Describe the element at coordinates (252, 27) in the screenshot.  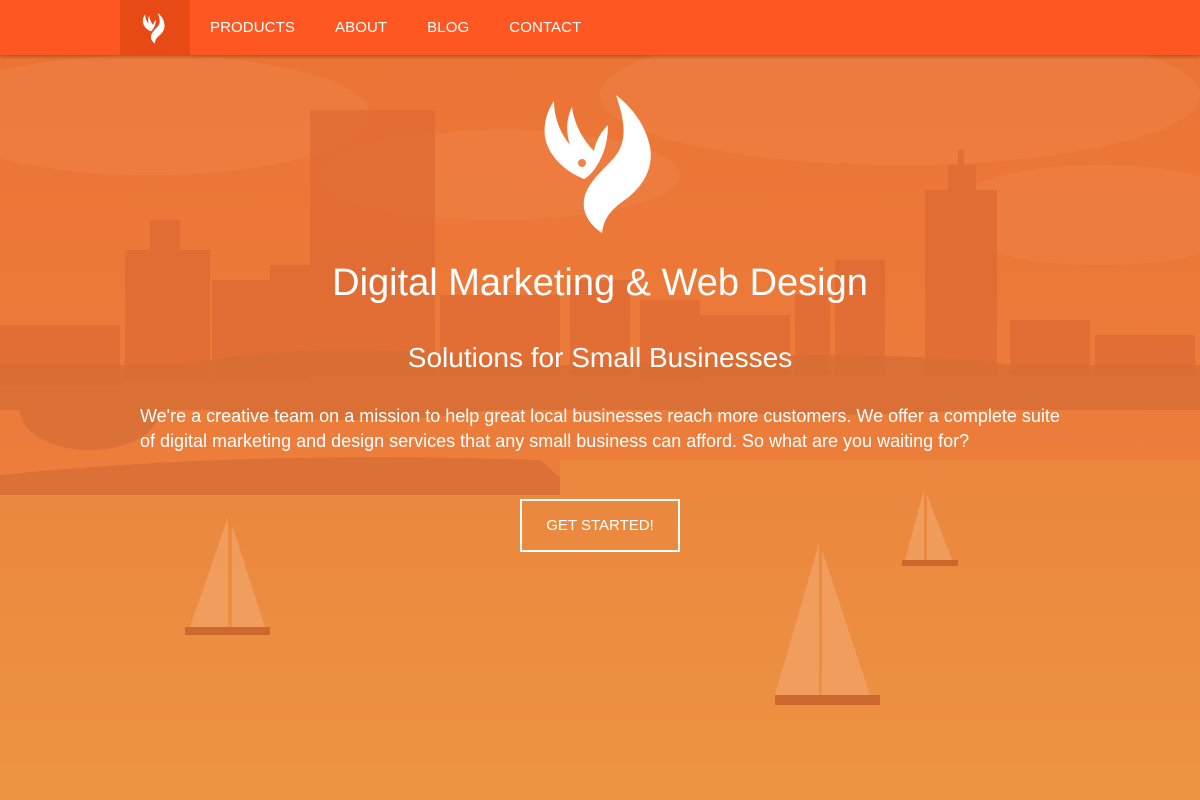
I see `nav-item-products: PRODUCTS` at that location.